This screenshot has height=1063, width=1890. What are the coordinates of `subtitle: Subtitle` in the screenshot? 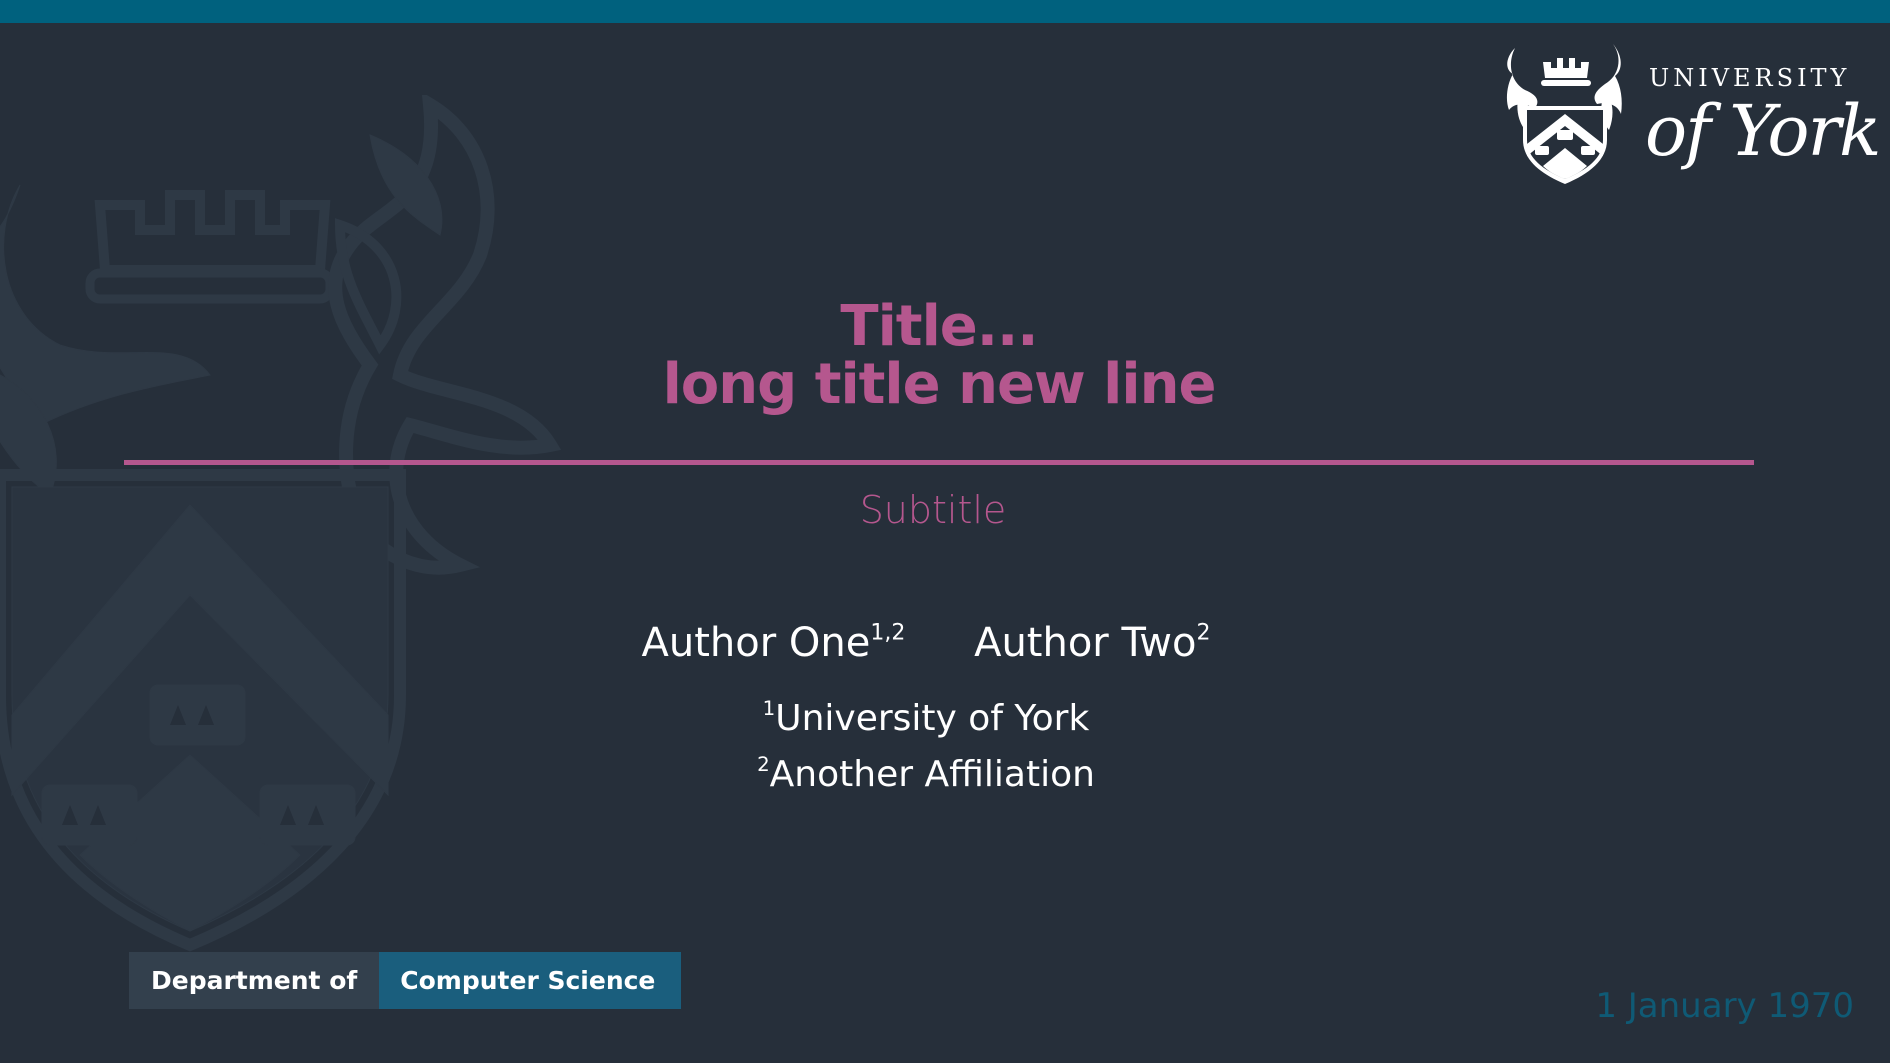 It's located at (933, 510).